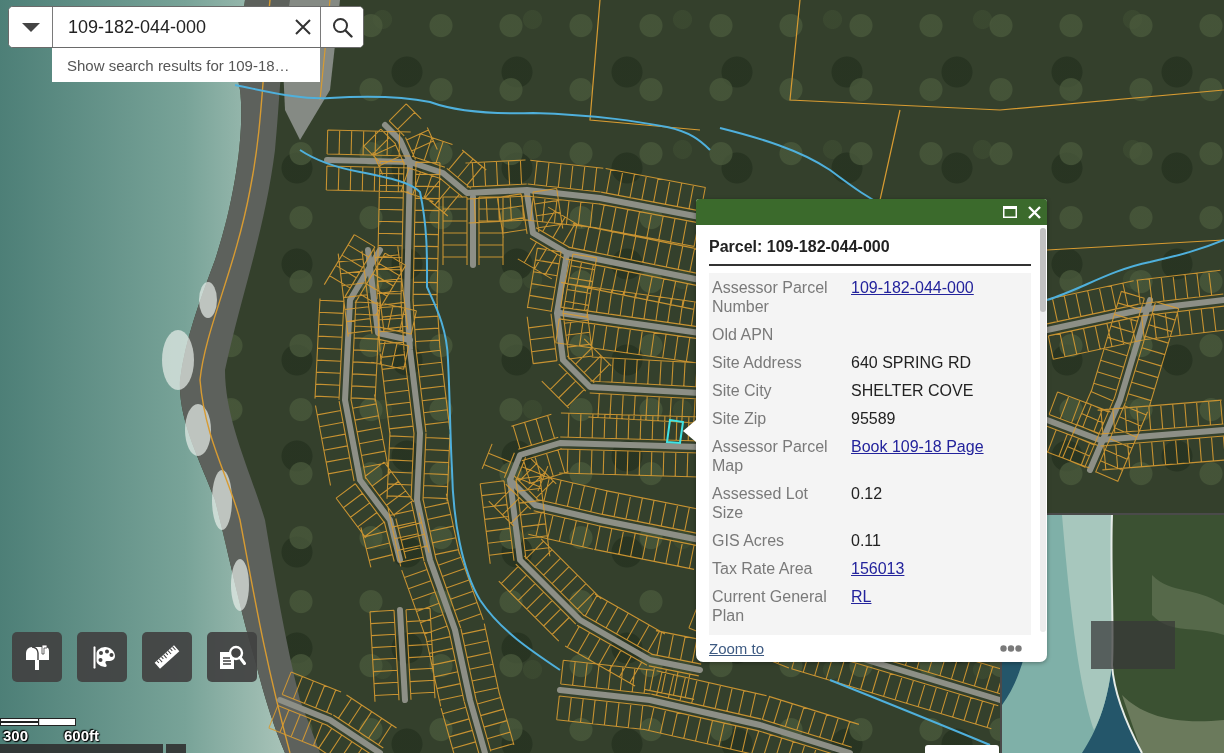  What do you see at coordinates (1043, 430) in the screenshot?
I see `scrollbar-track` at bounding box center [1043, 430].